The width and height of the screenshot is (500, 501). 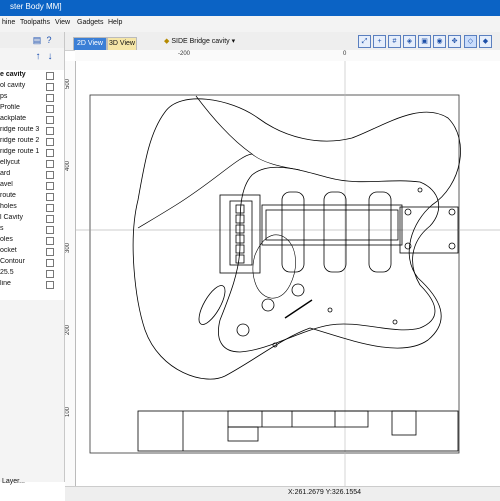 I want to click on up-arrow-icon: ↑, so click(x=38, y=57).